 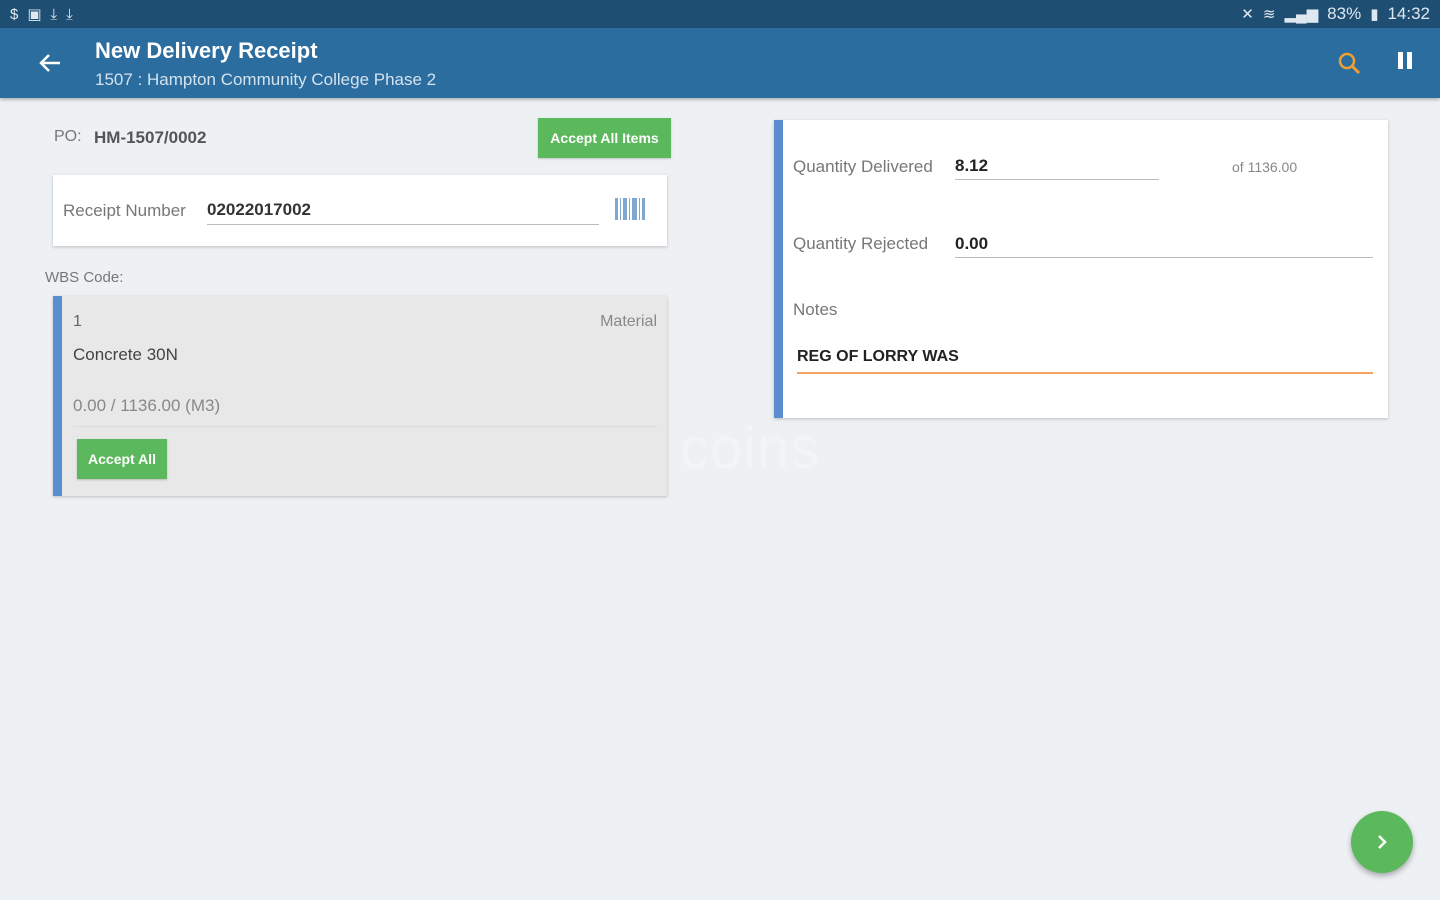 What do you see at coordinates (125, 354) in the screenshot?
I see `line-item-description: Concrete 30N` at bounding box center [125, 354].